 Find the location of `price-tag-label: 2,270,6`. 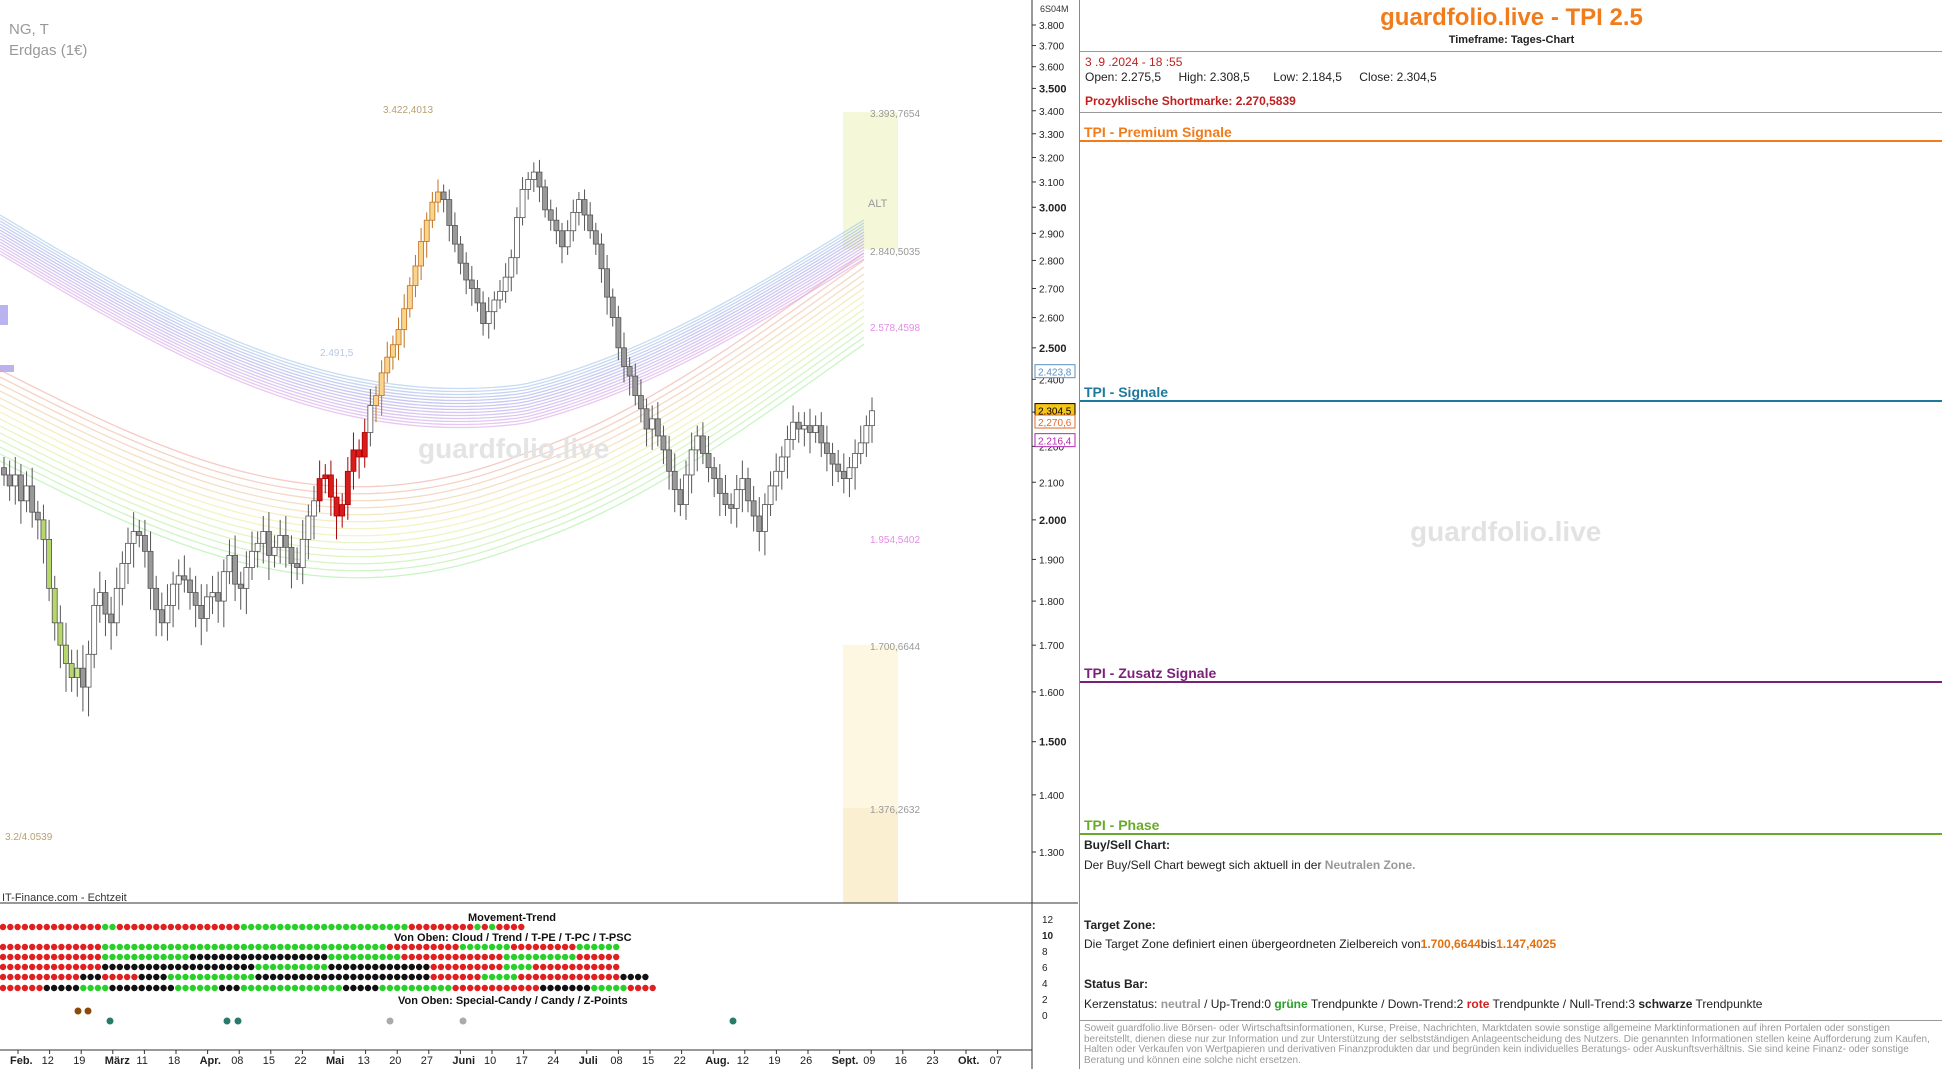

price-tag-label: 2,270,6 is located at coordinates (1055, 423).